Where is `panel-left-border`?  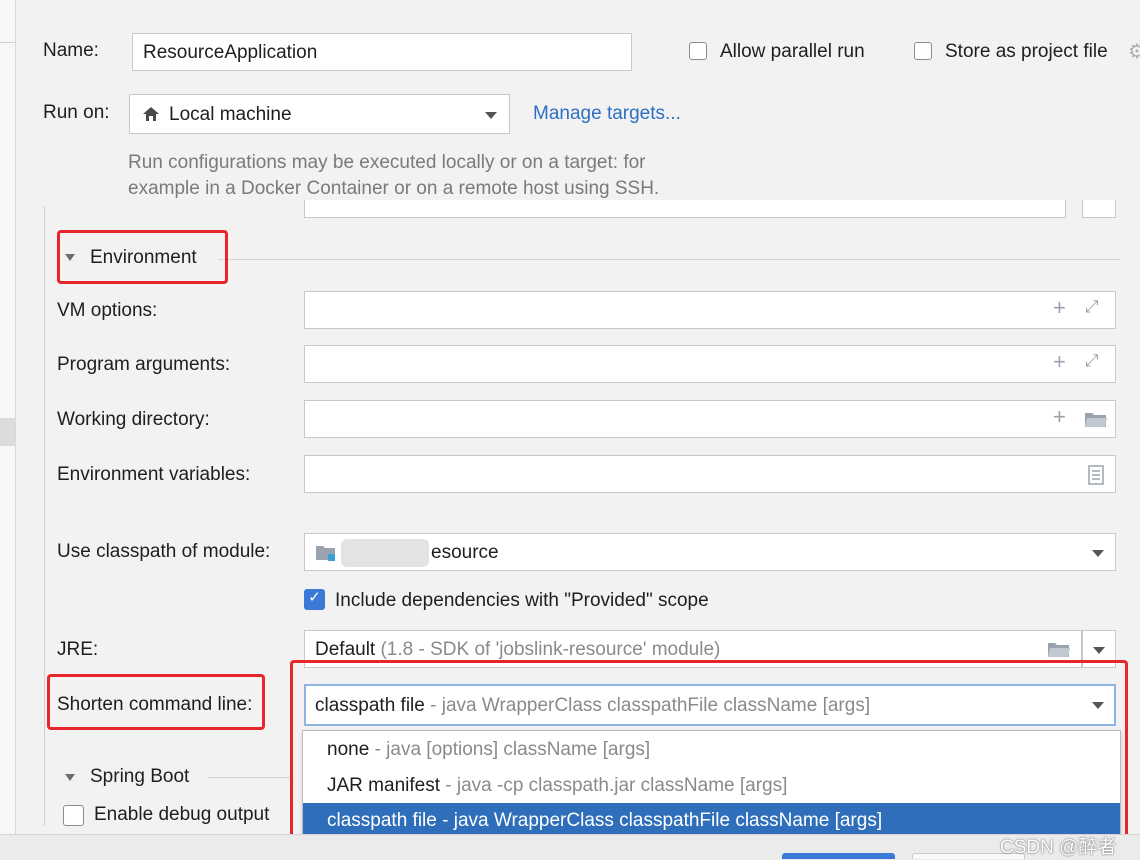 panel-left-border is located at coordinates (44, 516).